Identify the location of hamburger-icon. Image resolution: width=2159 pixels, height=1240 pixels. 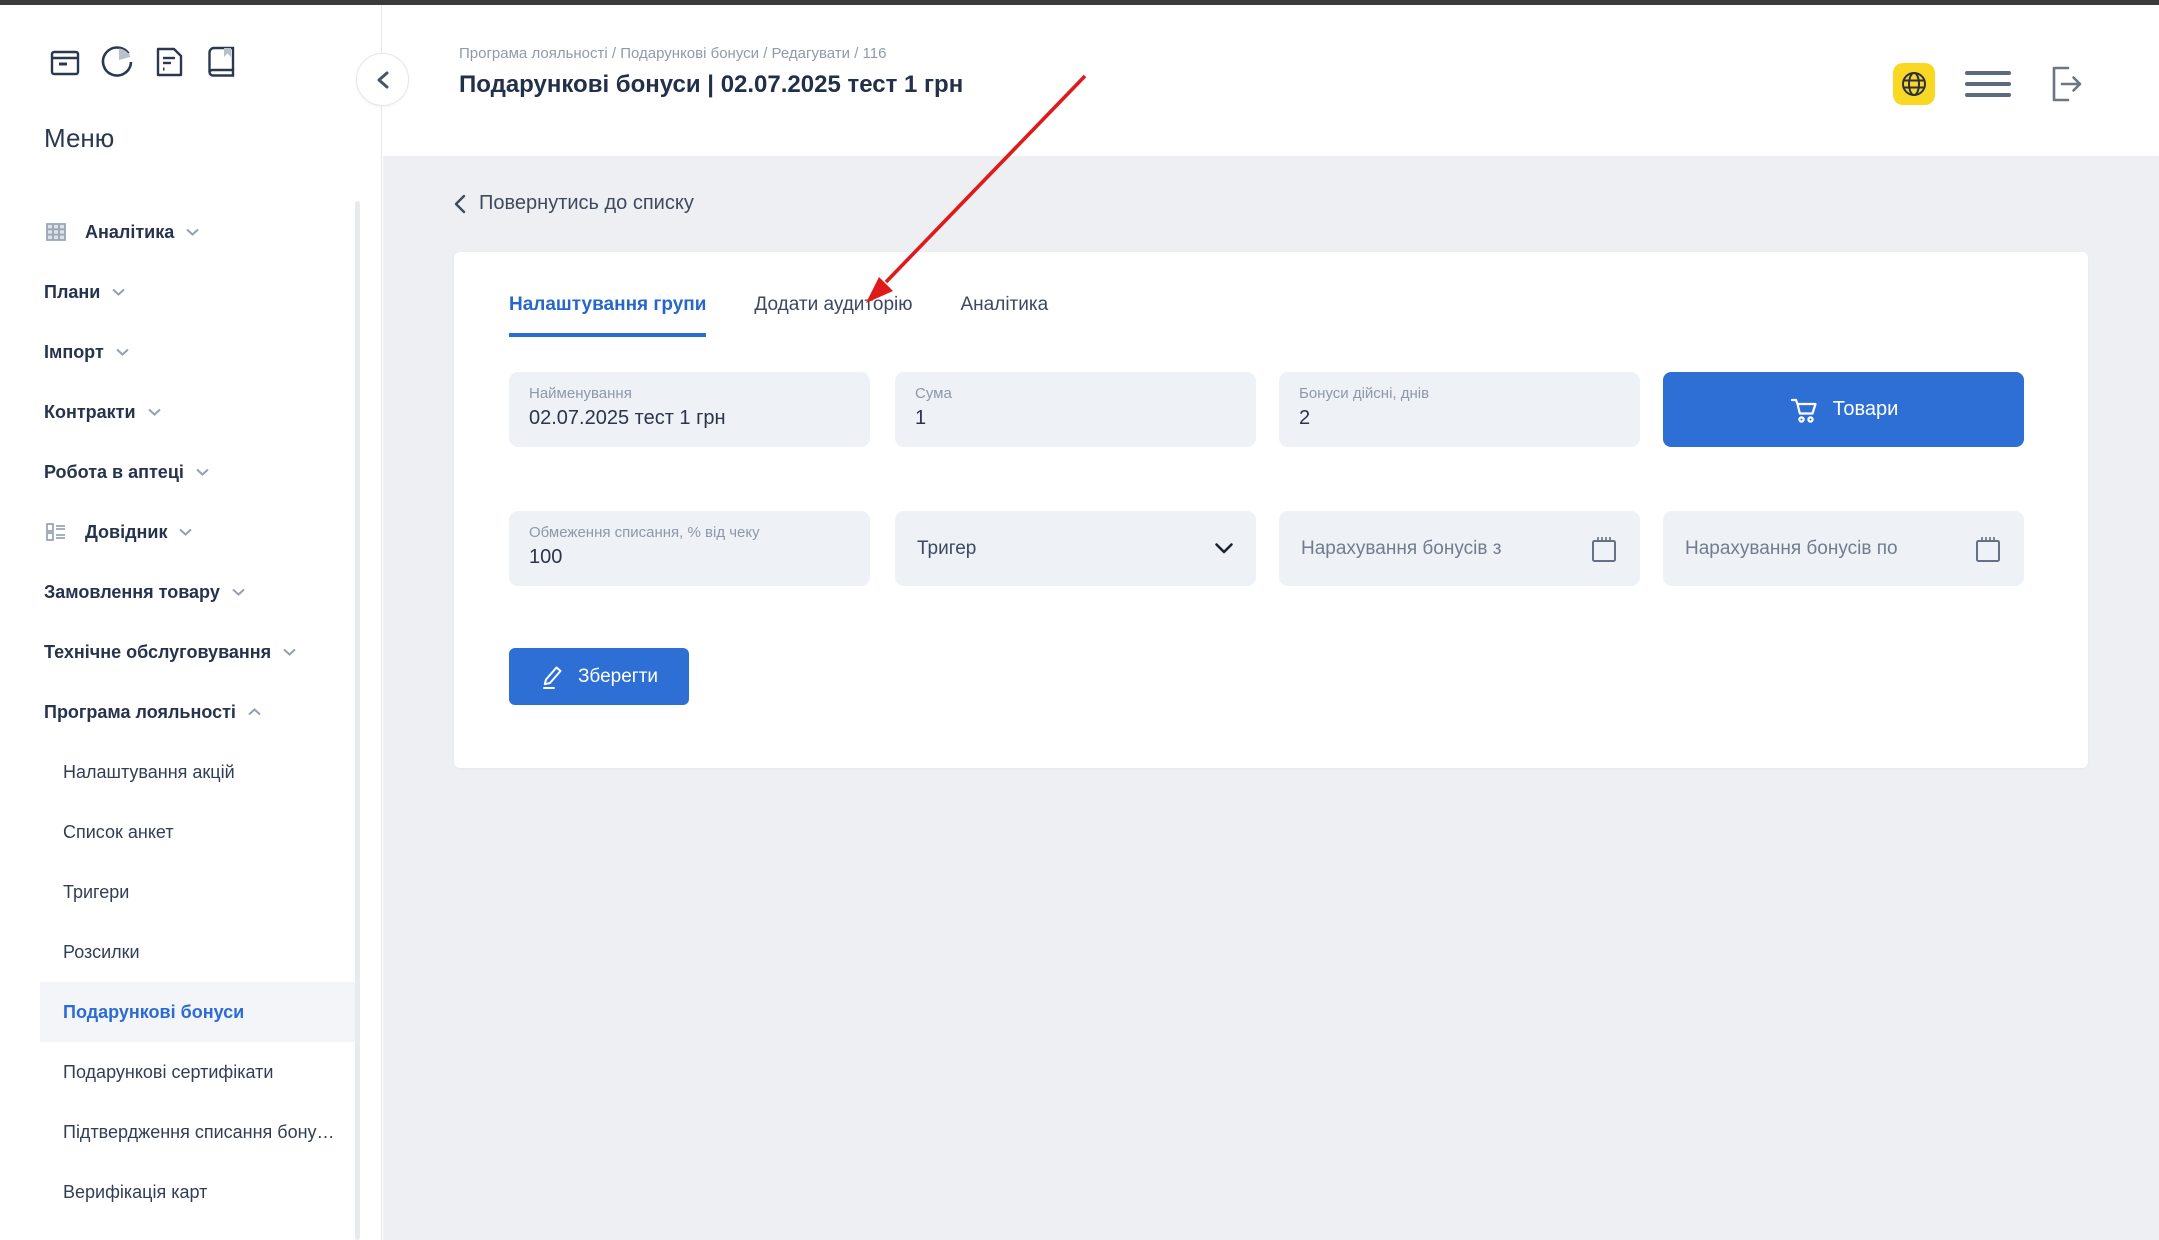
(1988, 73).